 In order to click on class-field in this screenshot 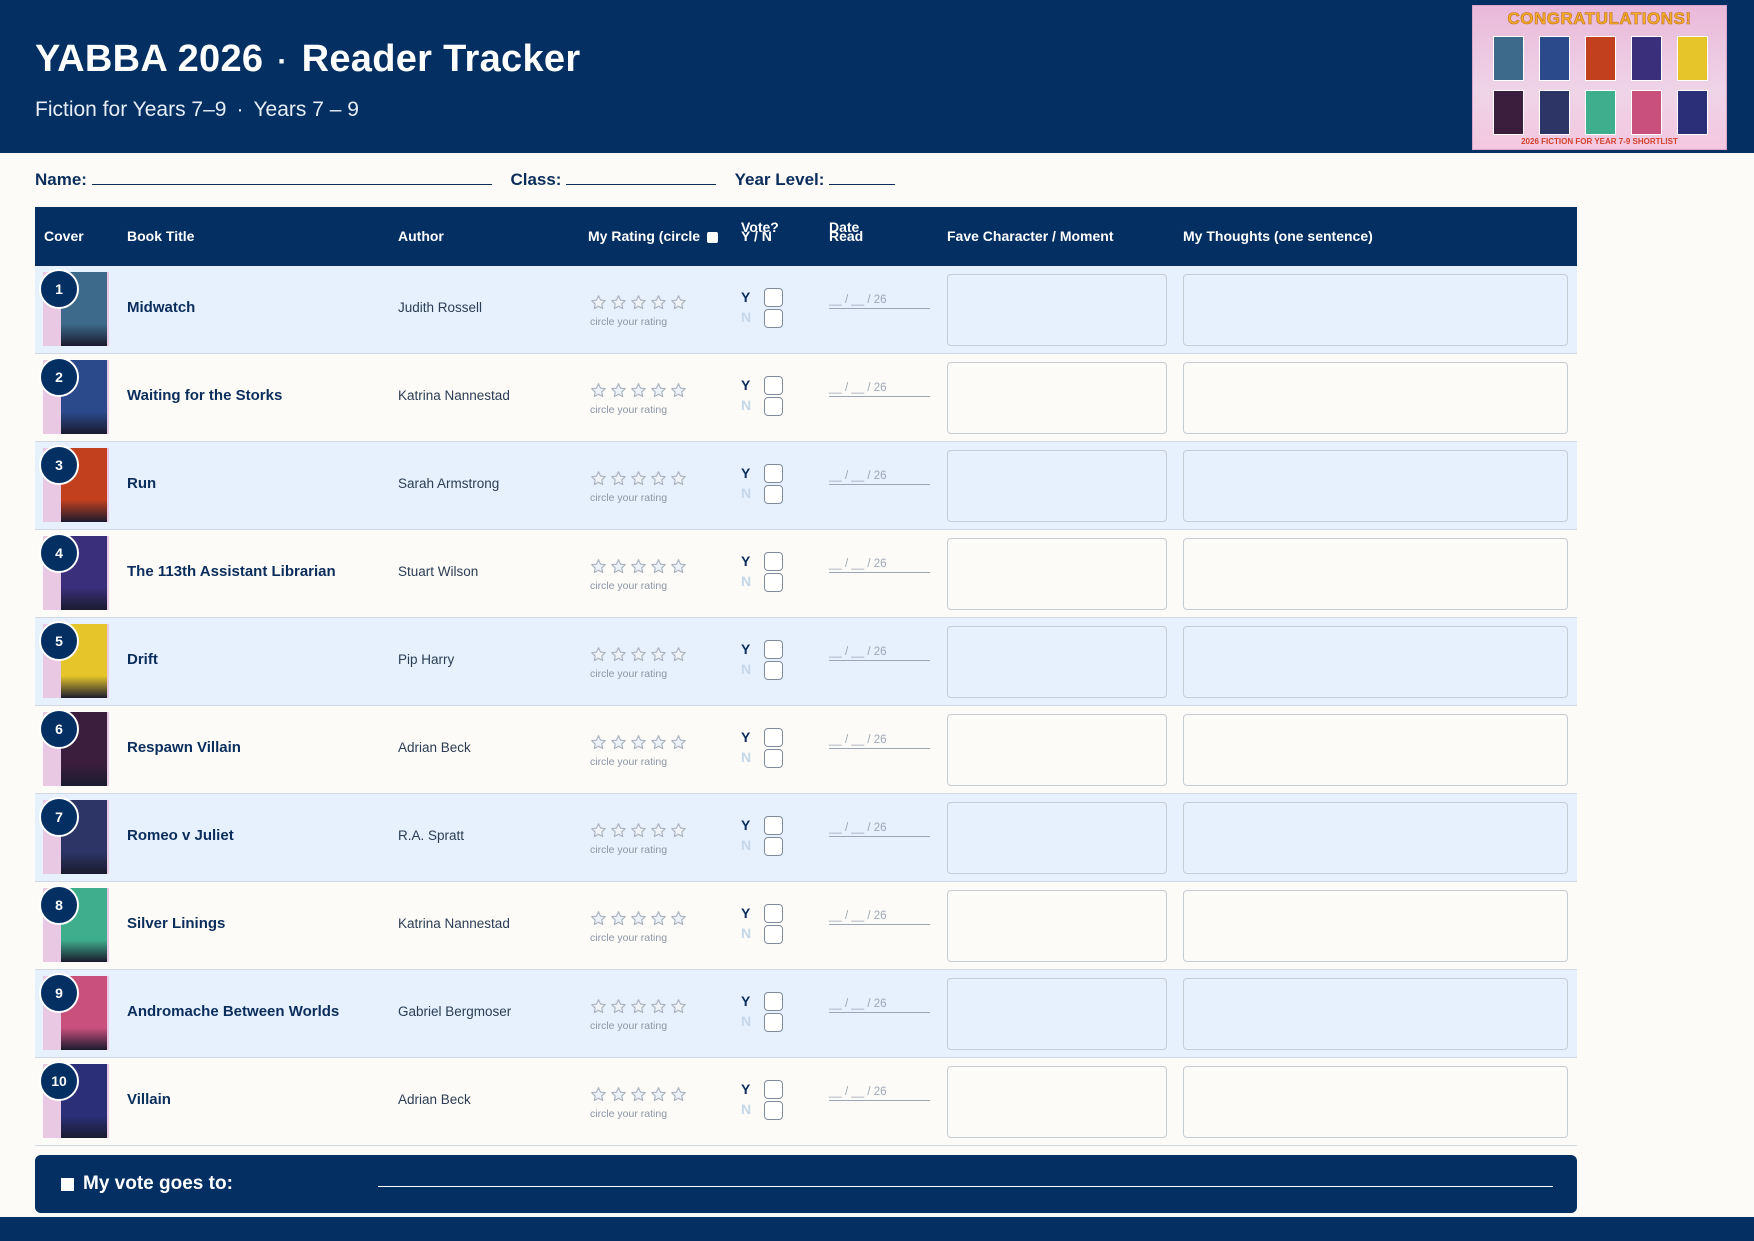, I will do `click(641, 177)`.